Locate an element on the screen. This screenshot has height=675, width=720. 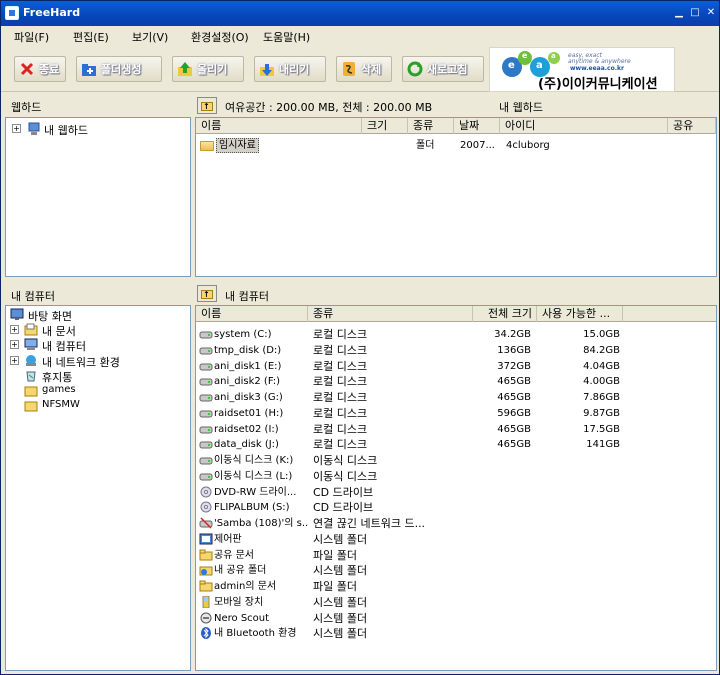
my-webhard-icon is located at coordinates (34, 130).